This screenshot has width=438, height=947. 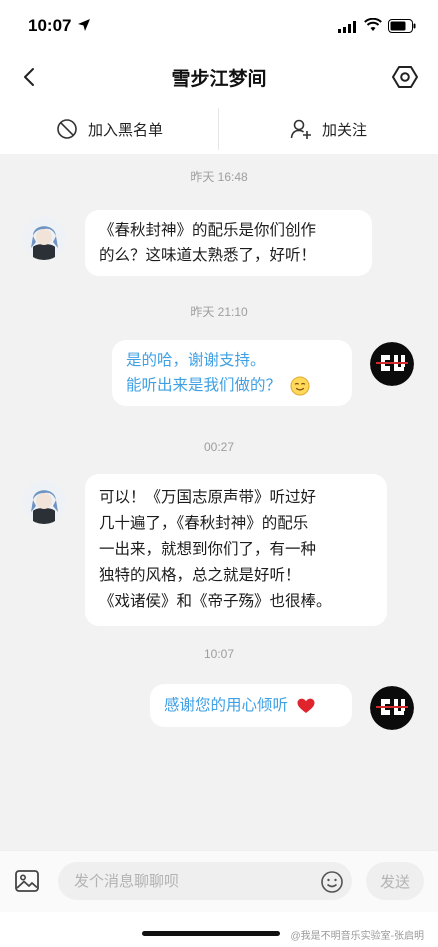 I want to click on message-input-bar: 发送, so click(x=219, y=881).